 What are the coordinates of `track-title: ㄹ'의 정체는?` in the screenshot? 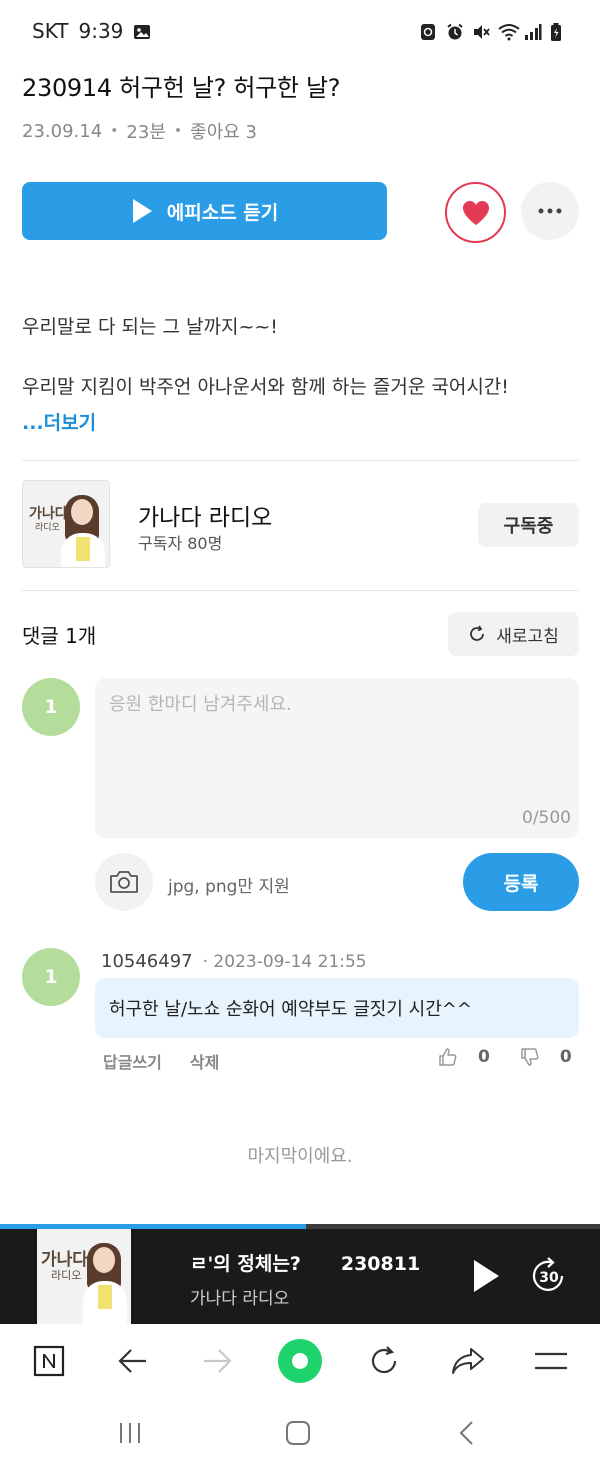 It's located at (245, 1264).